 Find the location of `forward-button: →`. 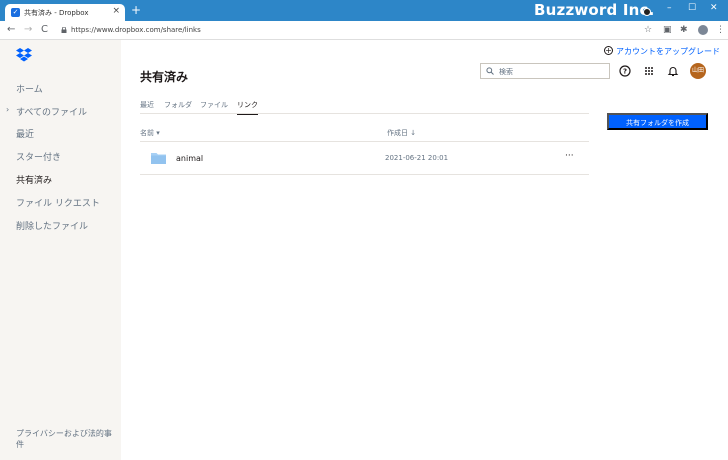

forward-button: → is located at coordinates (28, 30).